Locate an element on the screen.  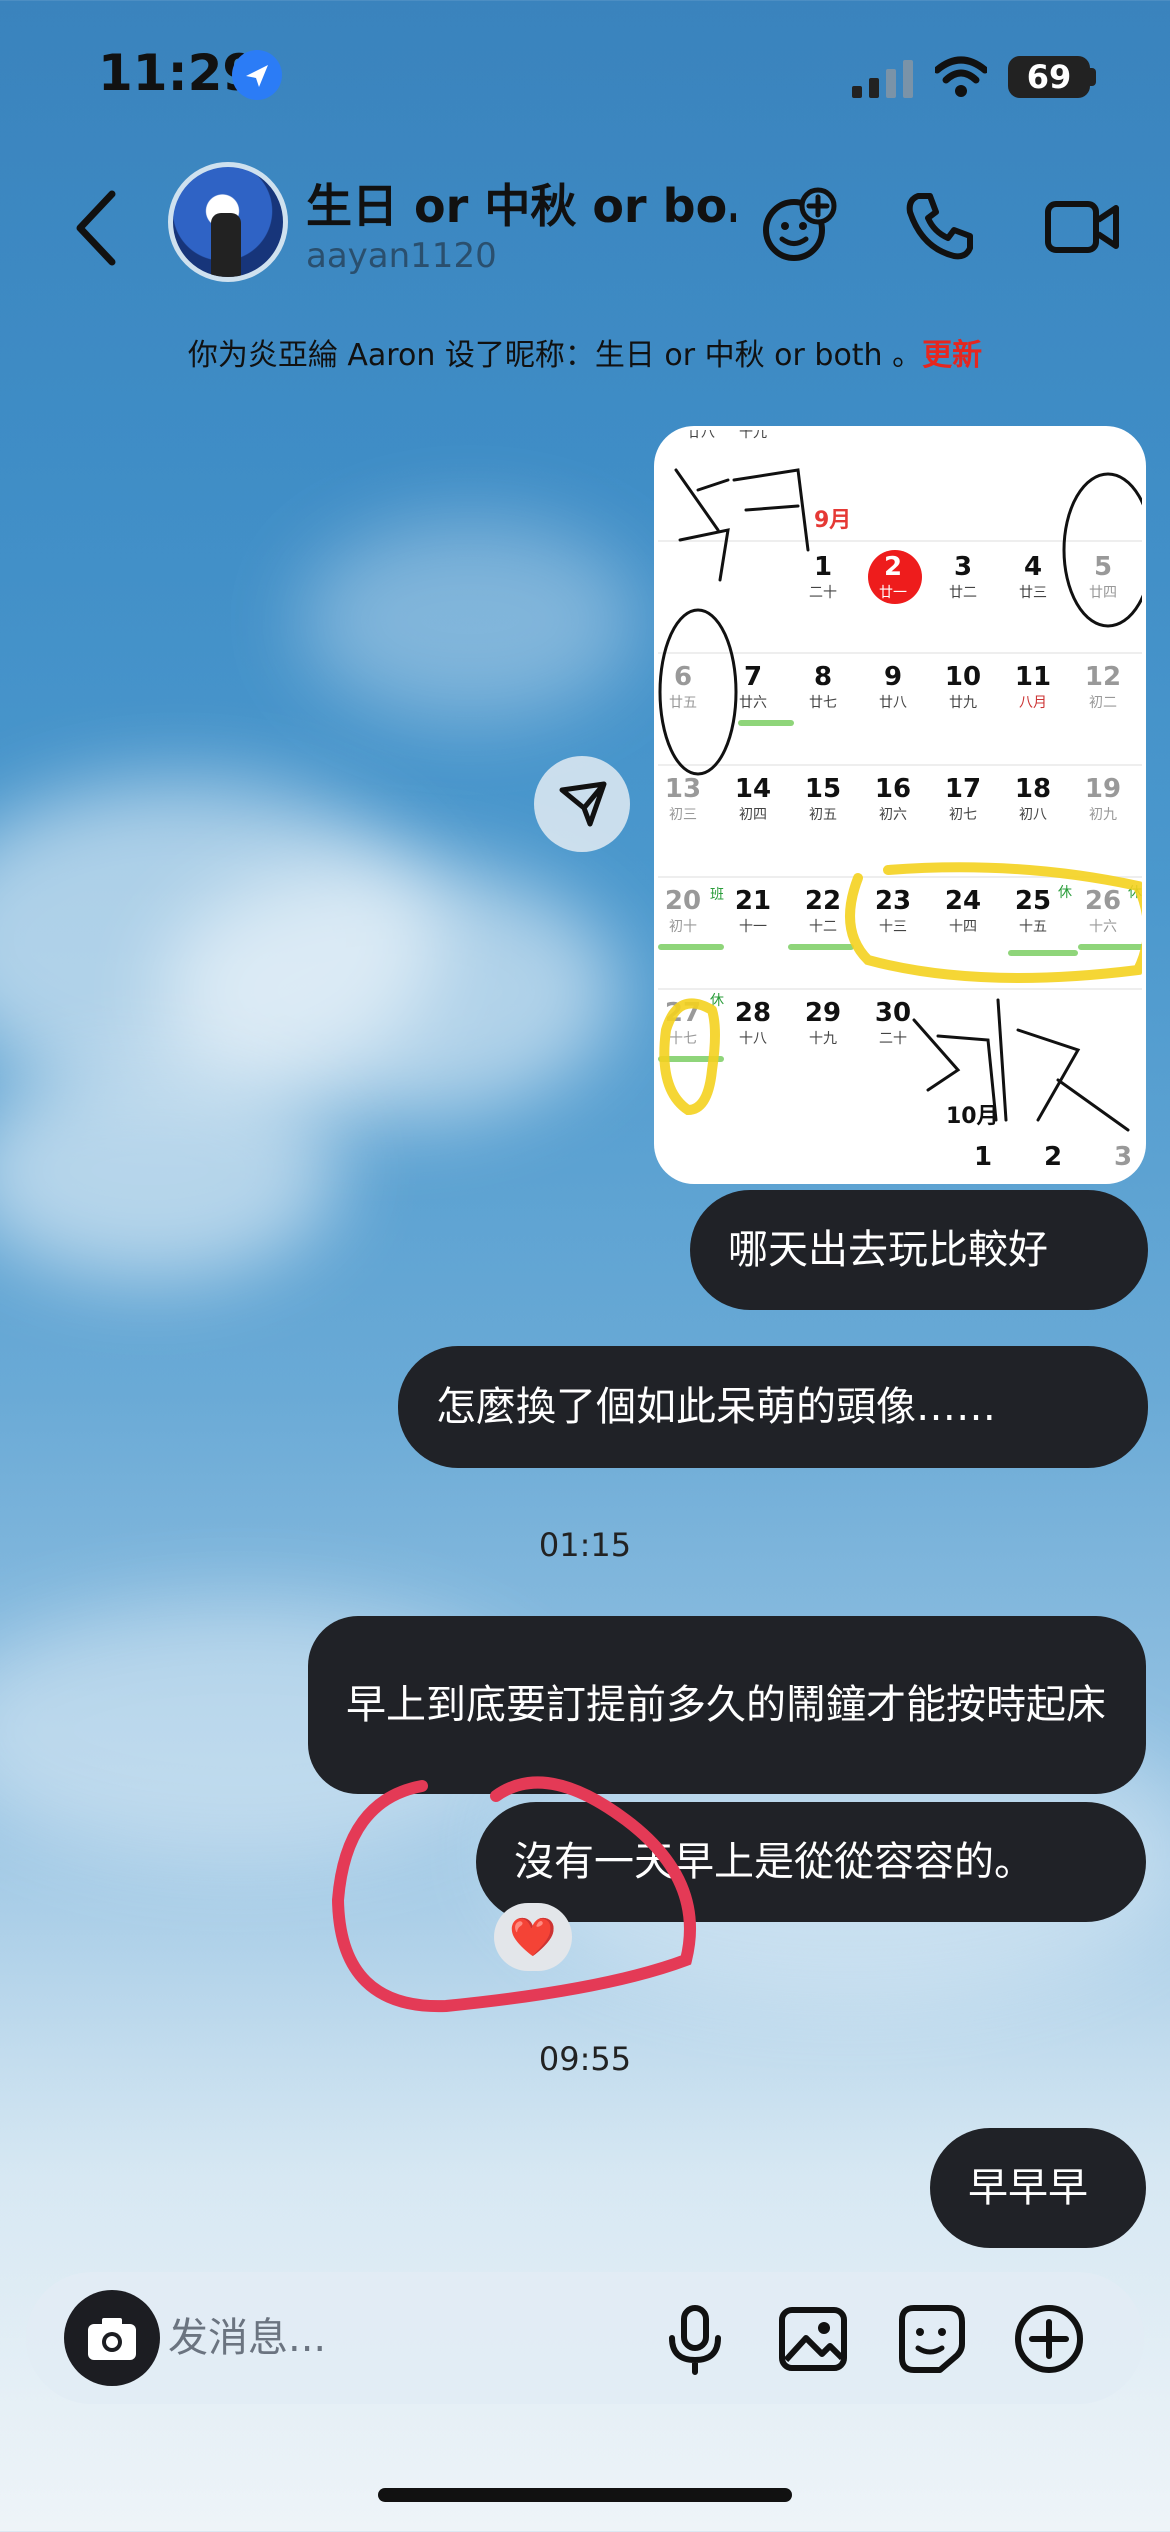
share-button is located at coordinates (582, 804).